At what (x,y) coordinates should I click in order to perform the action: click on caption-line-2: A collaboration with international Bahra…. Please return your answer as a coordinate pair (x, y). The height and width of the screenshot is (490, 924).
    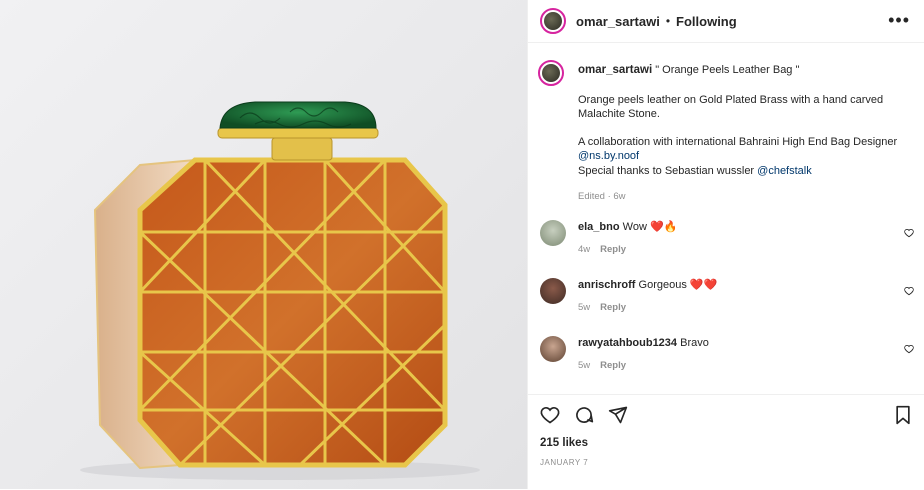
    Looking at the image, I should click on (738, 141).